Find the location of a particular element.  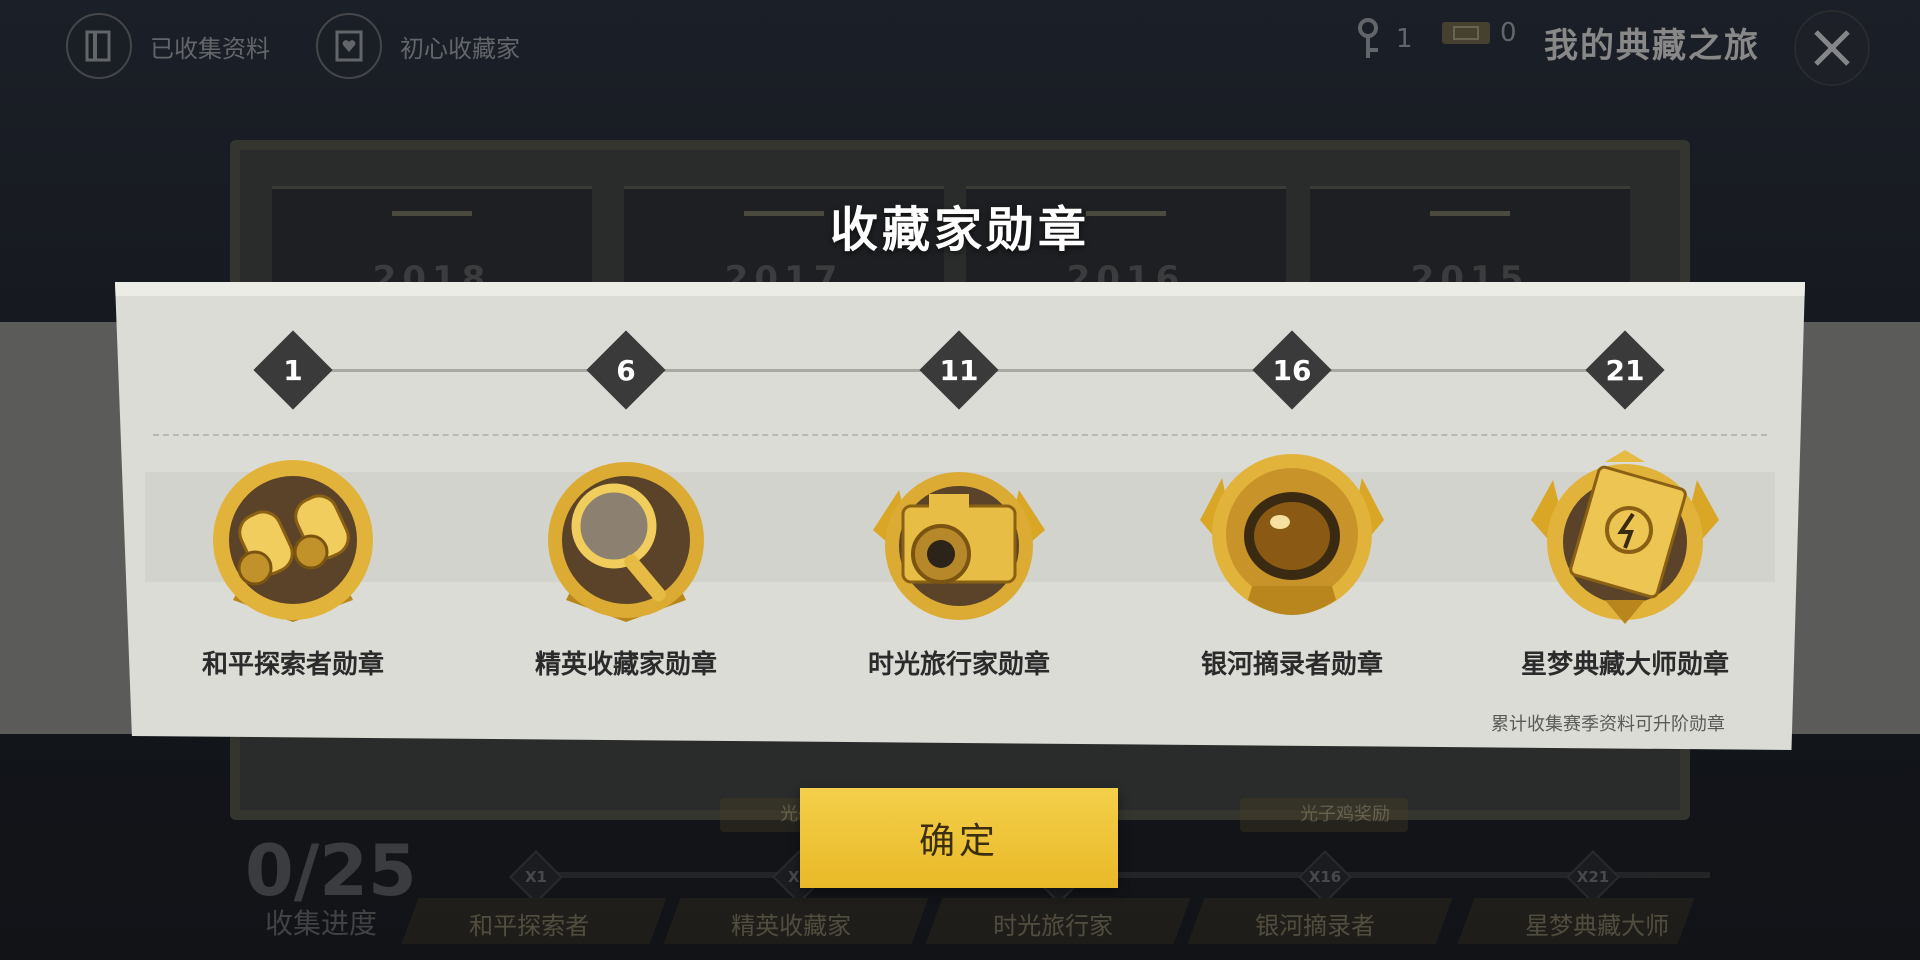

collected-data-button: 已收集资料 is located at coordinates (168, 46).